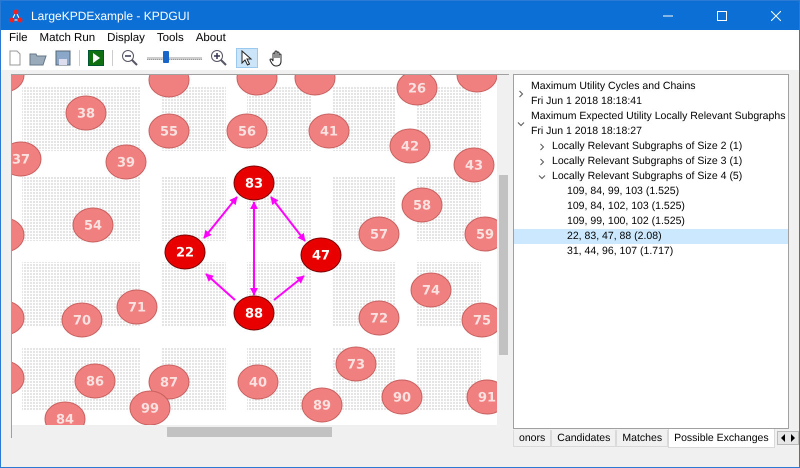 The image size is (800, 468). What do you see at coordinates (417, 90) in the screenshot?
I see `graph-node: 26` at bounding box center [417, 90].